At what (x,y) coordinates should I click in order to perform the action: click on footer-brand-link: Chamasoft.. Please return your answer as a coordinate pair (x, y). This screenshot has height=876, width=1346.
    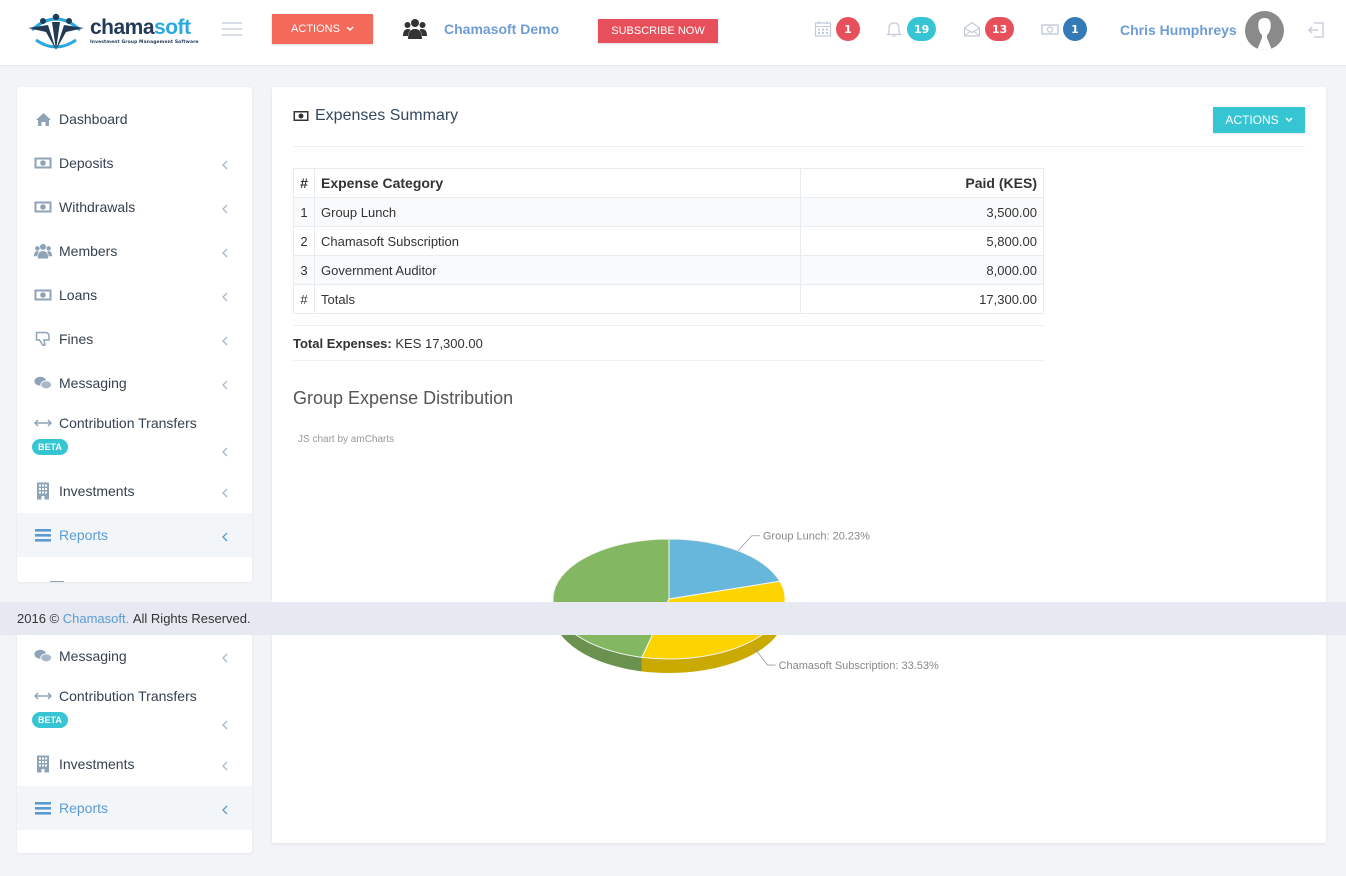
    Looking at the image, I should click on (96, 618).